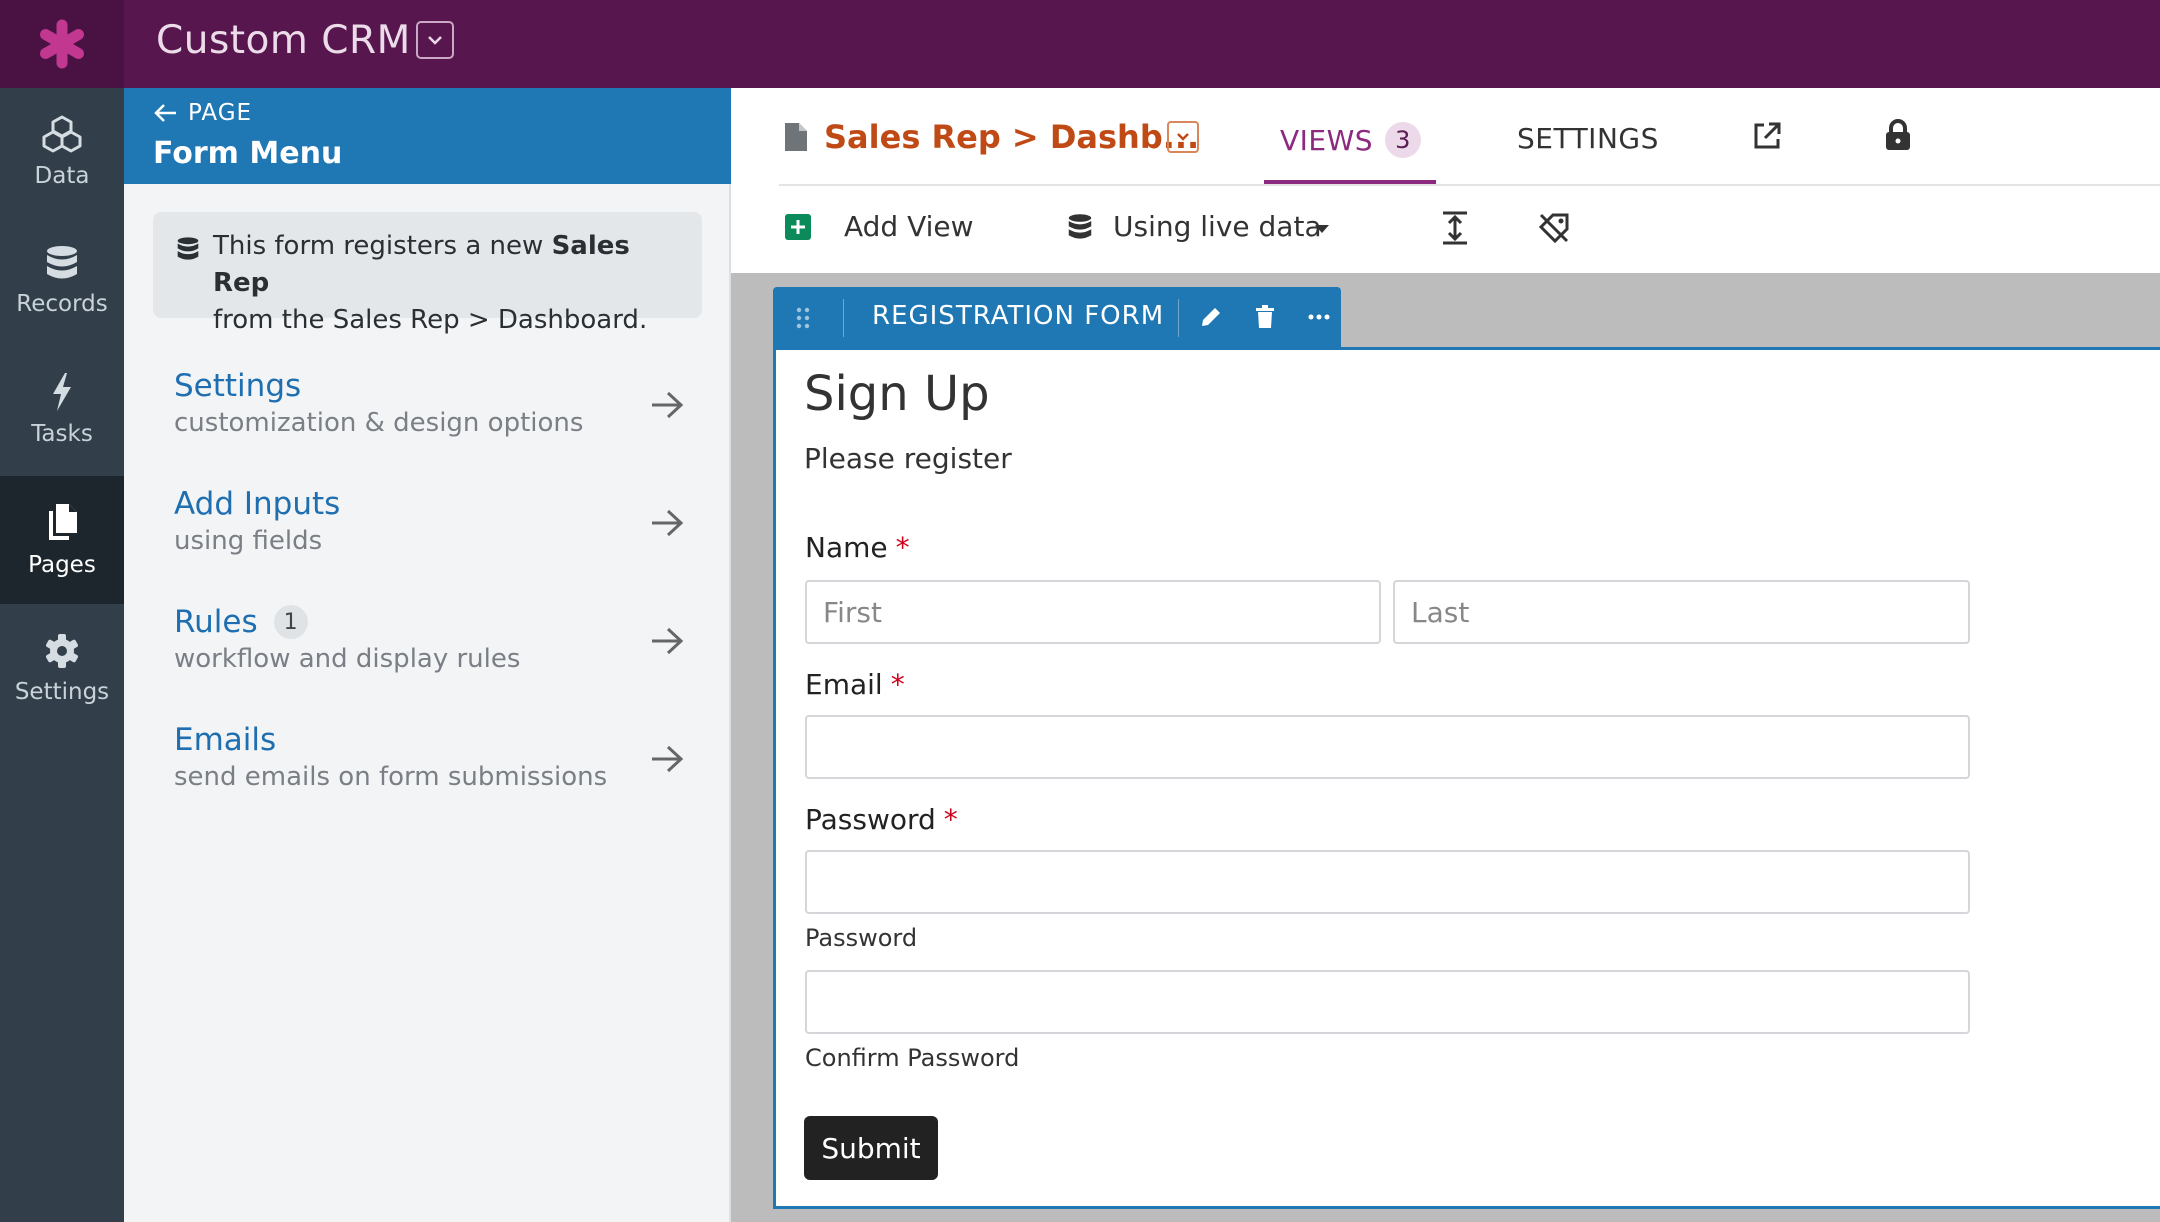  Describe the element at coordinates (435, 40) in the screenshot. I see `app-switcher-dropdown` at that location.